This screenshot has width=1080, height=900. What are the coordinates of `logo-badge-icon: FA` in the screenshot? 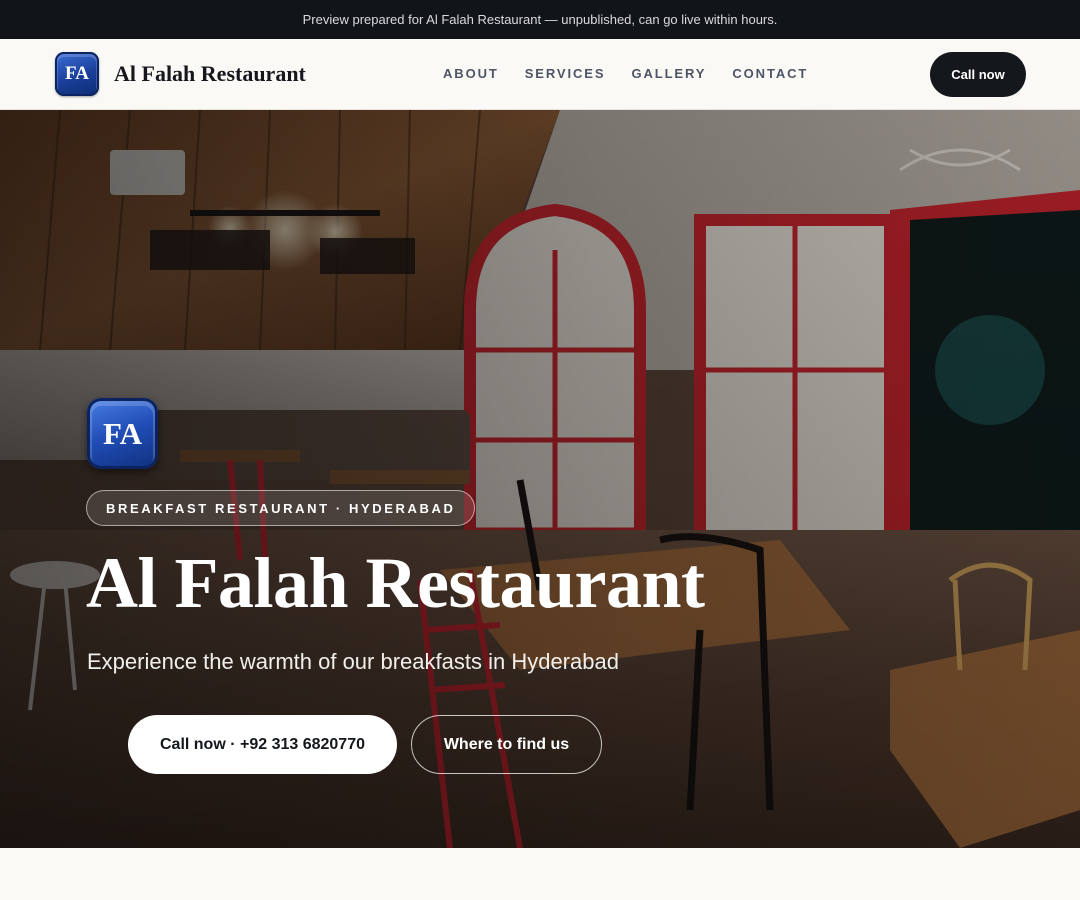 It's located at (77, 74).